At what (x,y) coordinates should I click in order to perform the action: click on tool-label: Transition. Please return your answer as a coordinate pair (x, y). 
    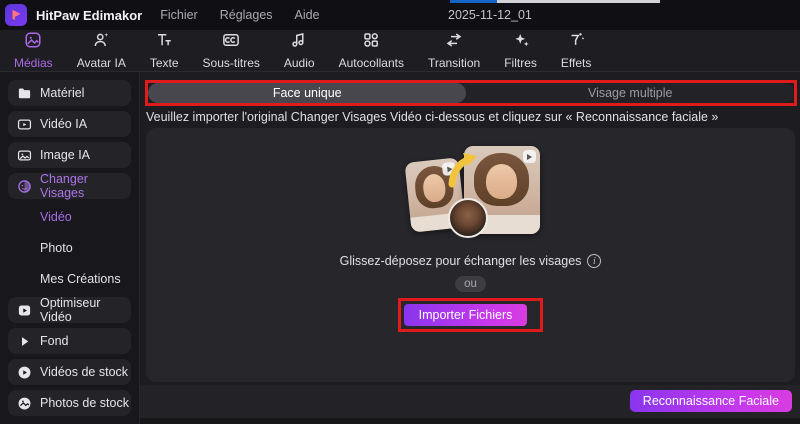
    Looking at the image, I should click on (454, 63).